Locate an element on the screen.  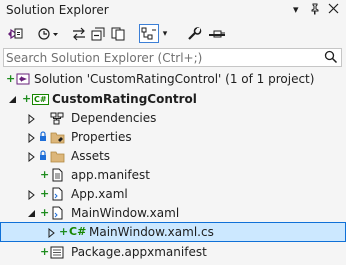
tree-item-dependencies: Dependencies is located at coordinates (173, 118).